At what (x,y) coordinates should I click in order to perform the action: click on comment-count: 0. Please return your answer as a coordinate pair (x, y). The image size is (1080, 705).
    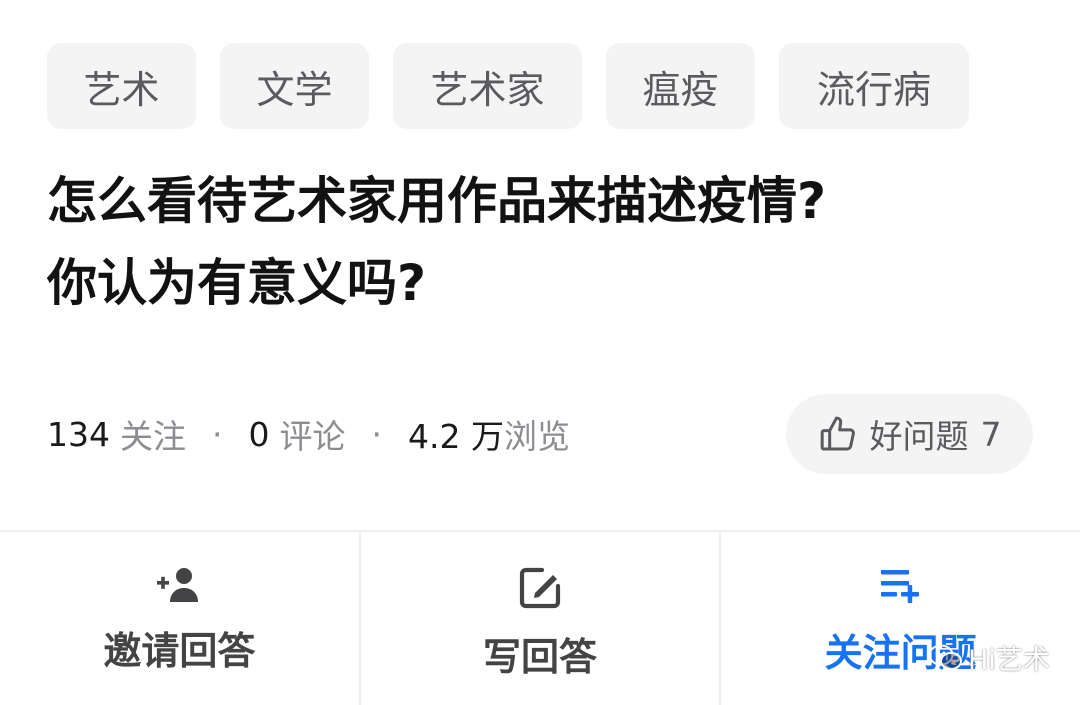
    Looking at the image, I should click on (259, 434).